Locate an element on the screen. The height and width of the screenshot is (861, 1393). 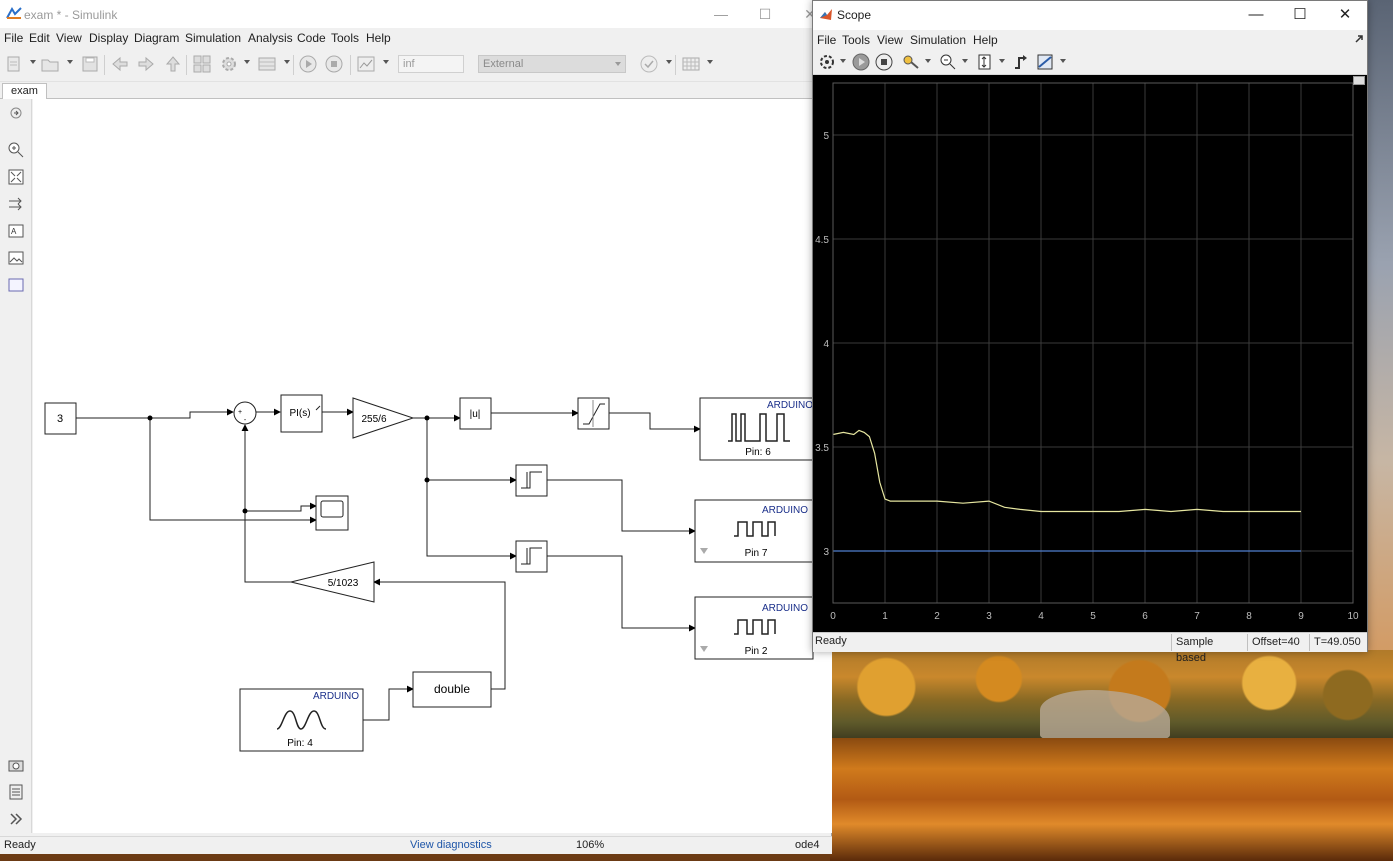
expand-chevron-icon is located at coordinates (16, 819).